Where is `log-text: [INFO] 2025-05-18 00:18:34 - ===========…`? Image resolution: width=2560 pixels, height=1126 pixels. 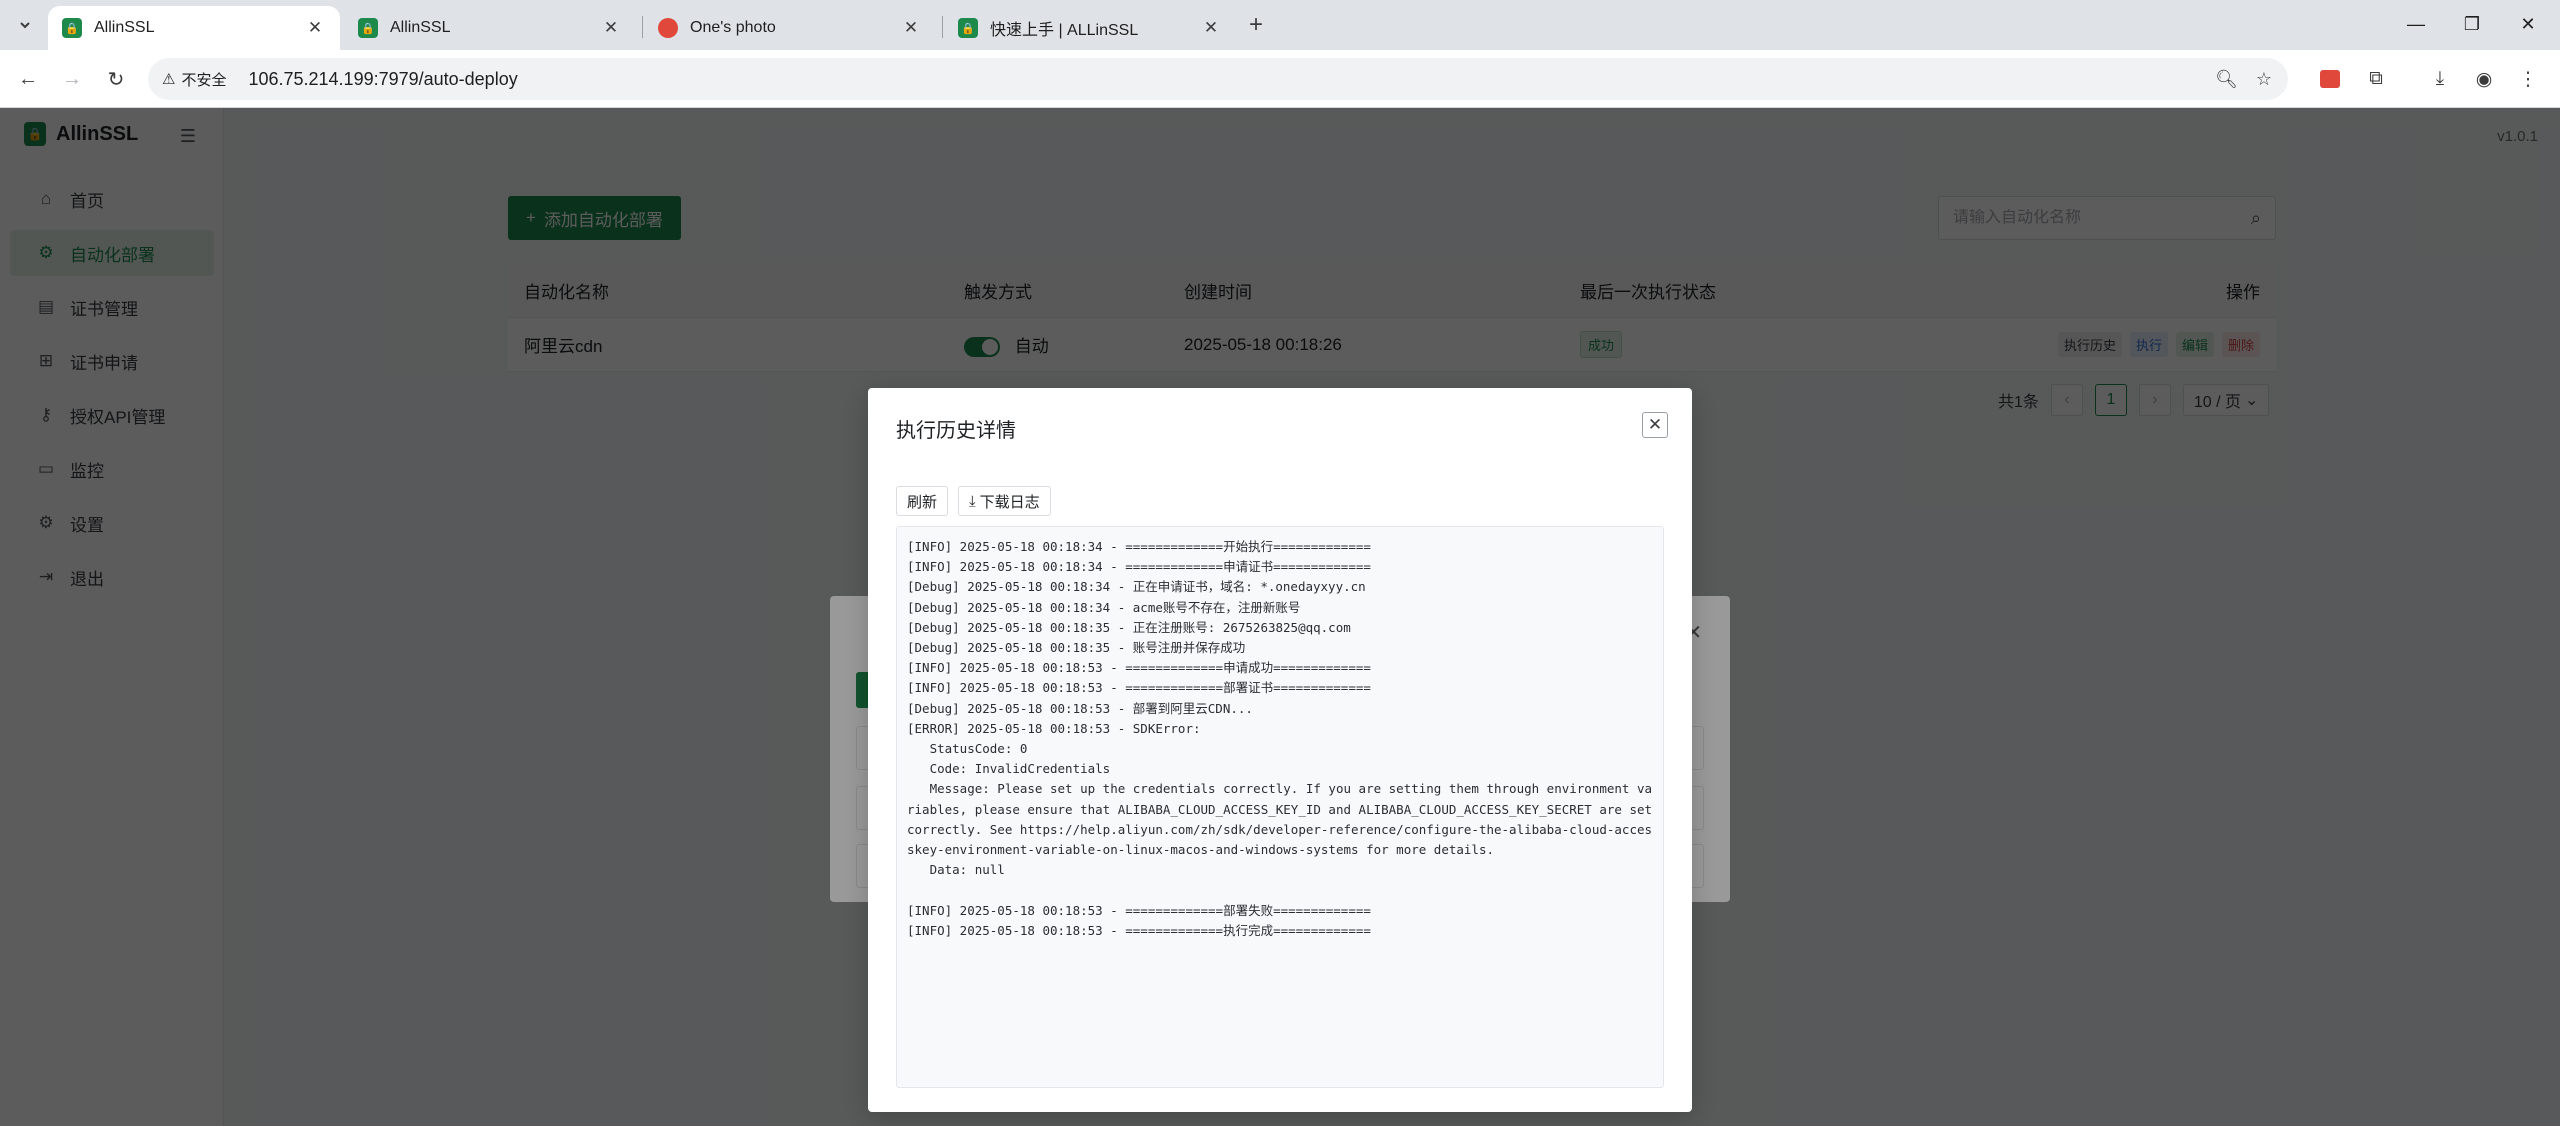 log-text: [INFO] 2025-05-18 00:18:34 - ===========… is located at coordinates (1280, 738).